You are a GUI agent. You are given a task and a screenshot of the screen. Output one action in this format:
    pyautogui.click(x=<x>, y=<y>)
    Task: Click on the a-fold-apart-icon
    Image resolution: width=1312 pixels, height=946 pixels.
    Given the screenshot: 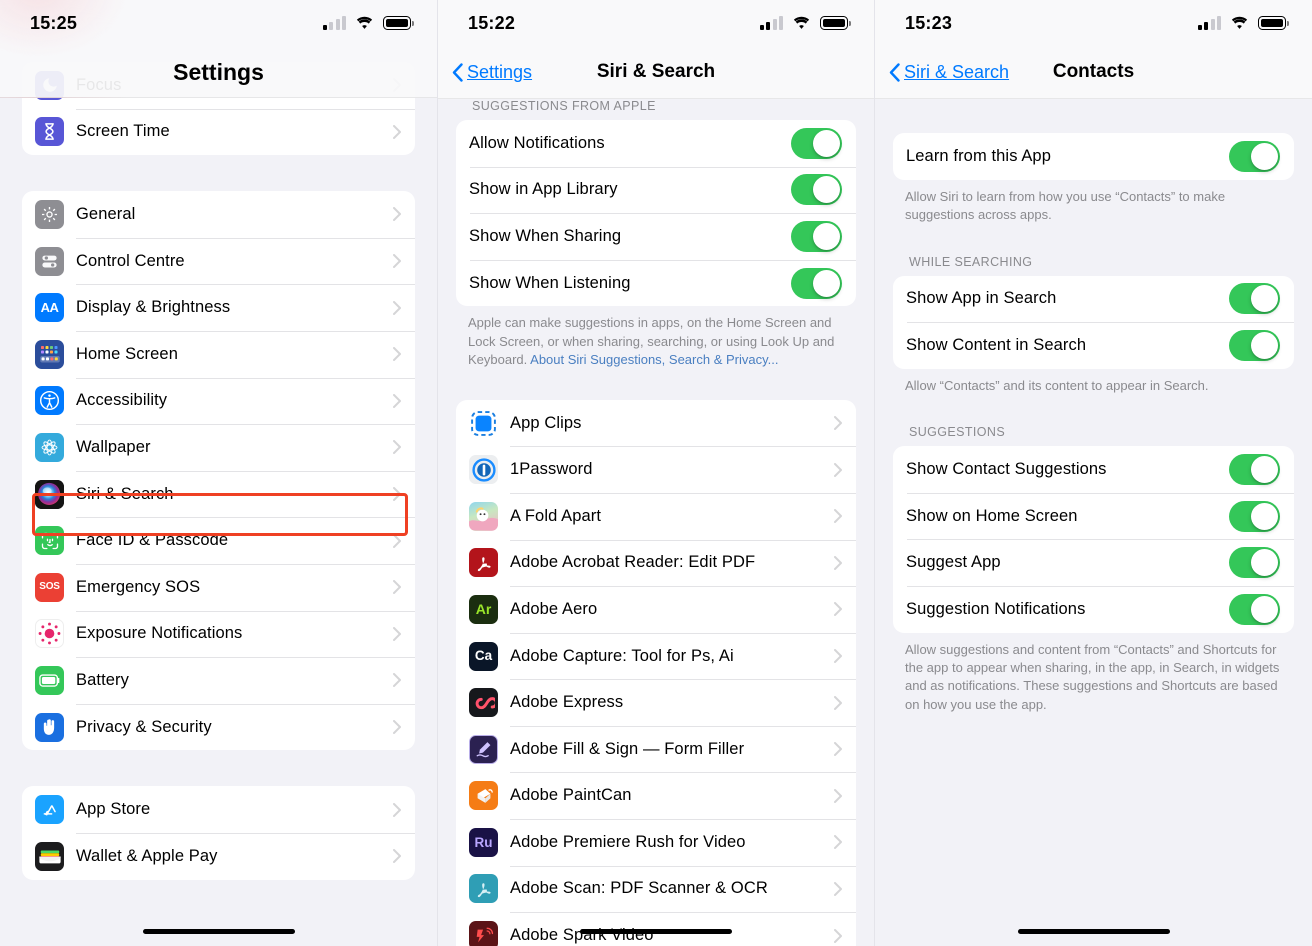 What is the action you would take?
    pyautogui.click(x=483, y=516)
    